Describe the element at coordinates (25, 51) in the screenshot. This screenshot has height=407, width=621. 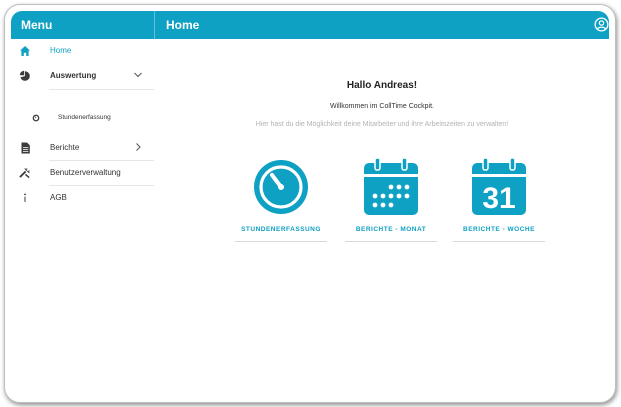
I see `home-icon` at that location.